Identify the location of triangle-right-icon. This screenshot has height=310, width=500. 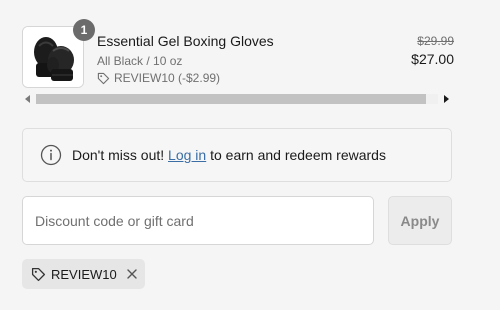
(446, 99).